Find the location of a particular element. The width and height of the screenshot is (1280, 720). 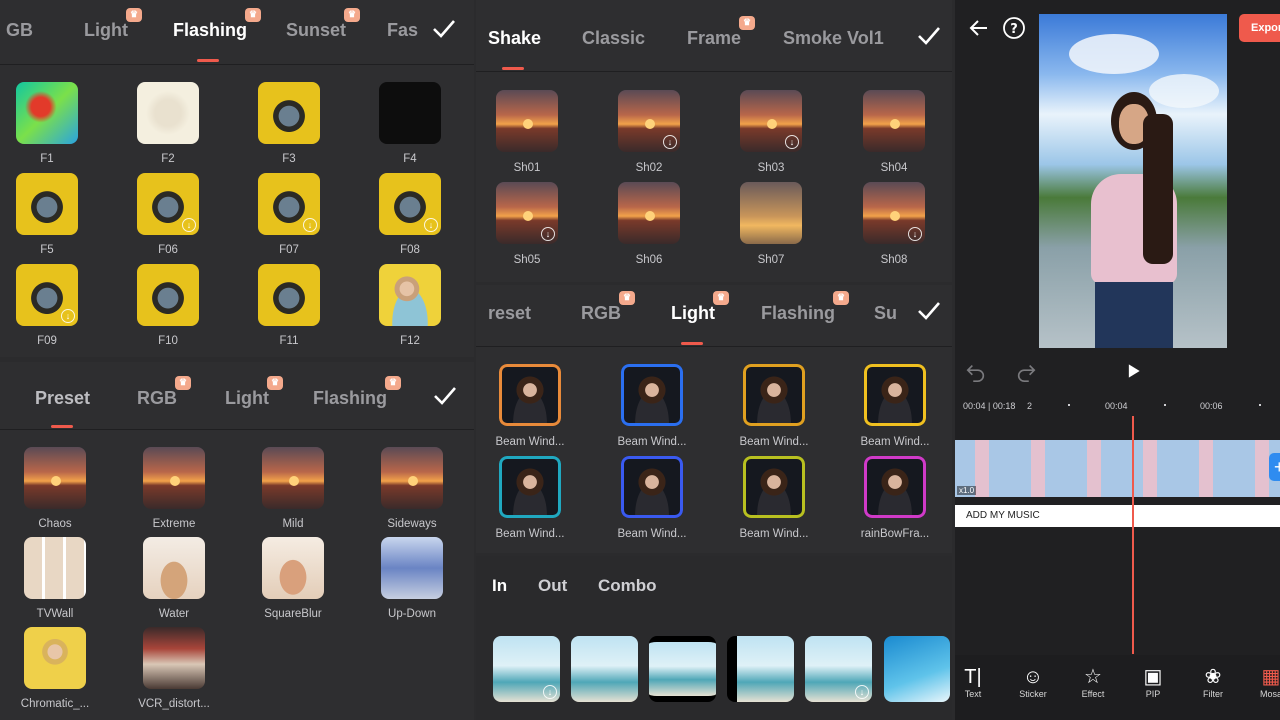

tab-gb: GB is located at coordinates (19, 30).